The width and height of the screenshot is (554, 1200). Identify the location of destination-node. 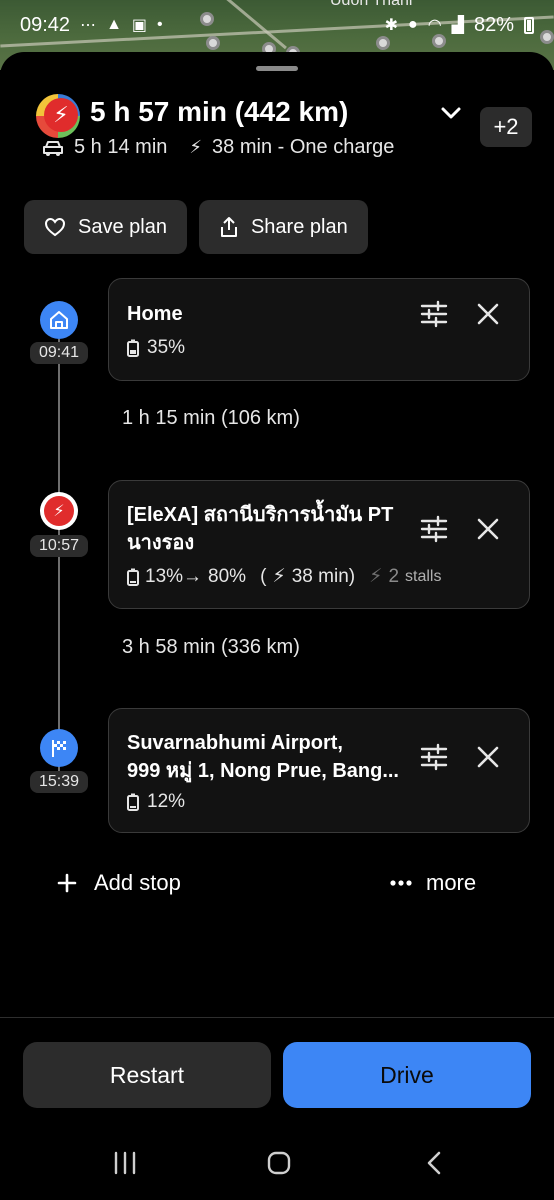
(59, 748).